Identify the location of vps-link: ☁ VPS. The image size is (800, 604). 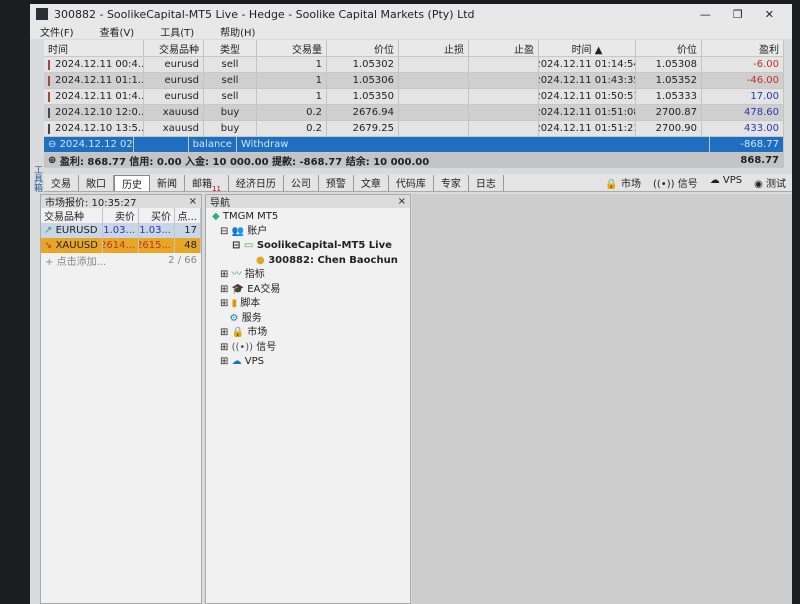
(726, 182).